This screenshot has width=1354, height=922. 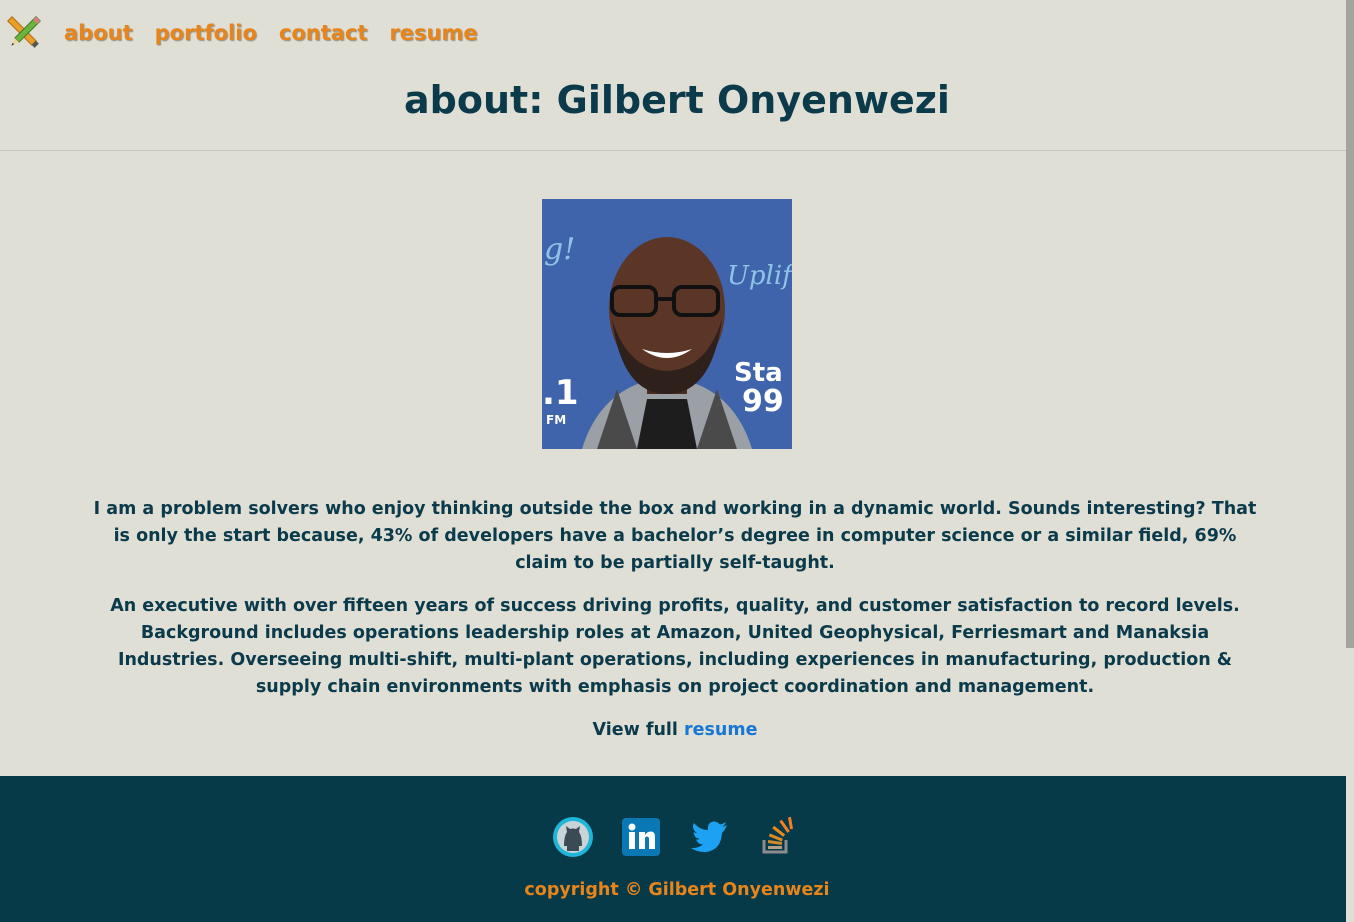 I want to click on social-links, so click(x=688, y=837).